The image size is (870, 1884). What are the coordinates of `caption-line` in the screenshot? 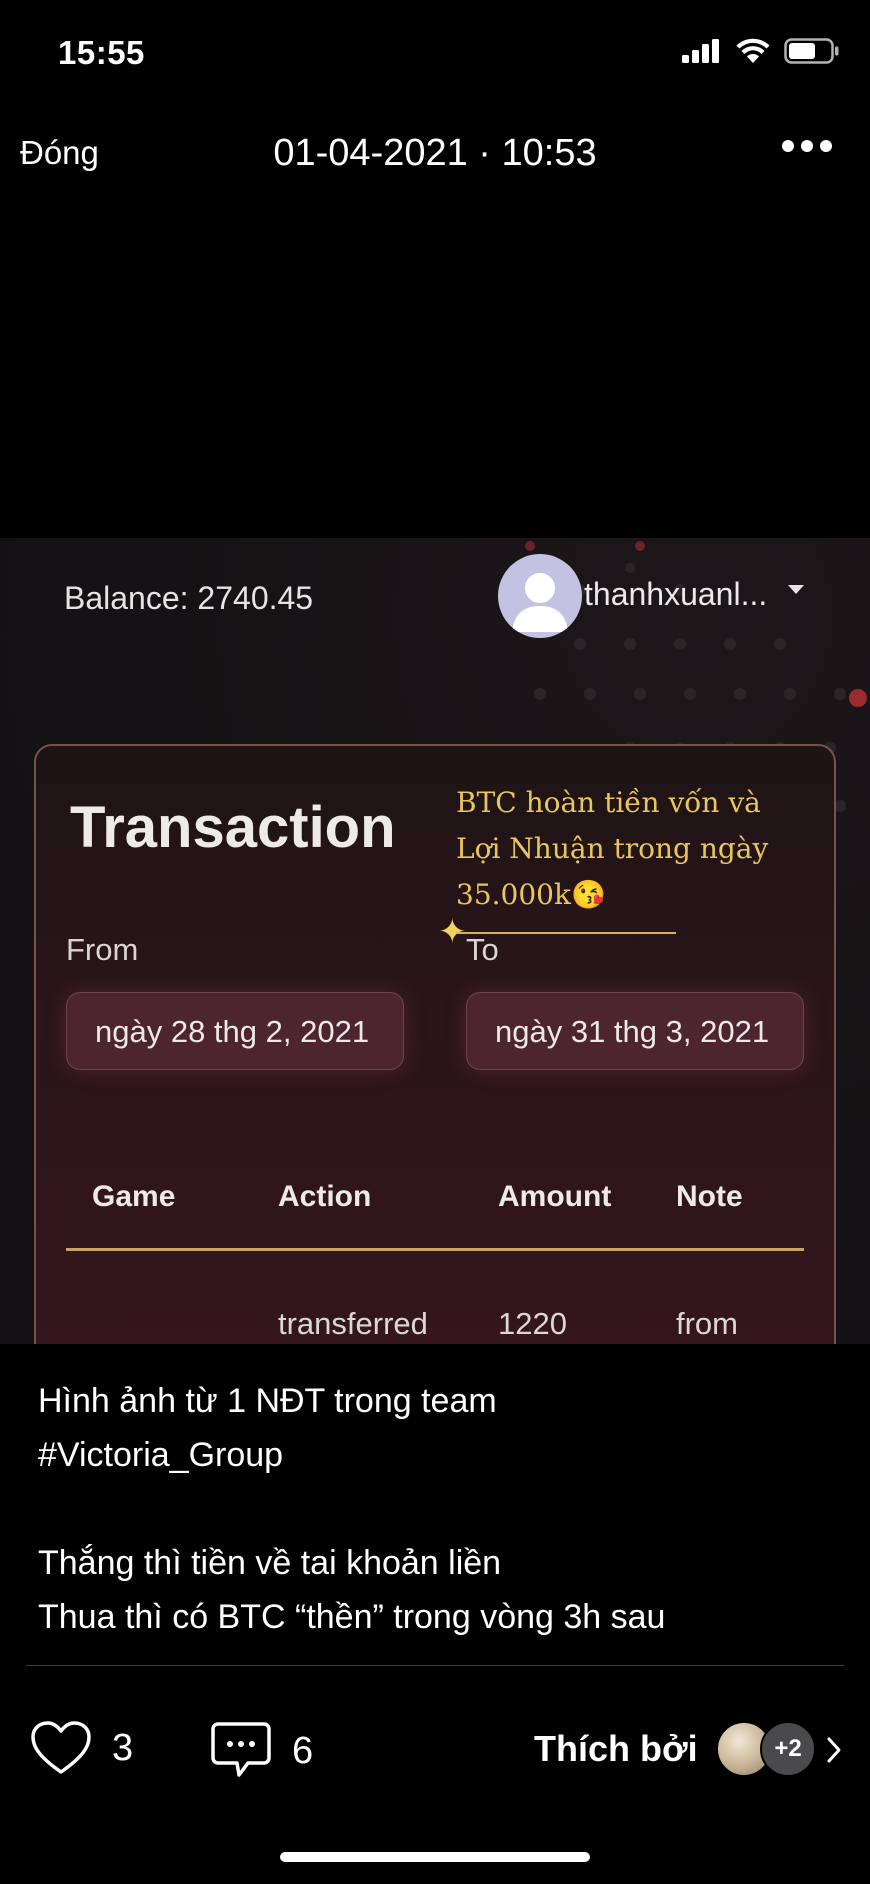 It's located at (438, 1509).